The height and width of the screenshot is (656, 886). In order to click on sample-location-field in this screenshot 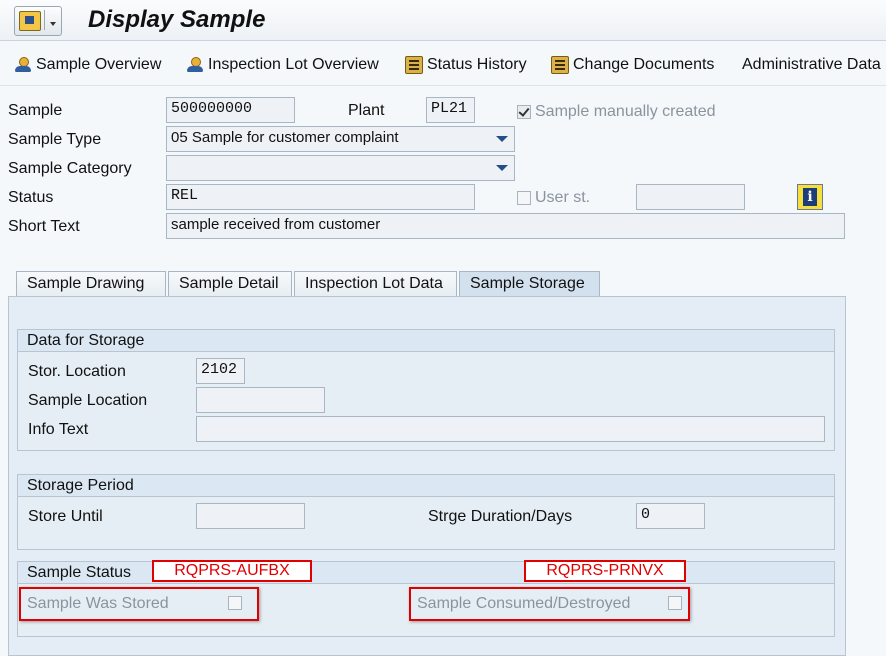, I will do `click(260, 400)`.